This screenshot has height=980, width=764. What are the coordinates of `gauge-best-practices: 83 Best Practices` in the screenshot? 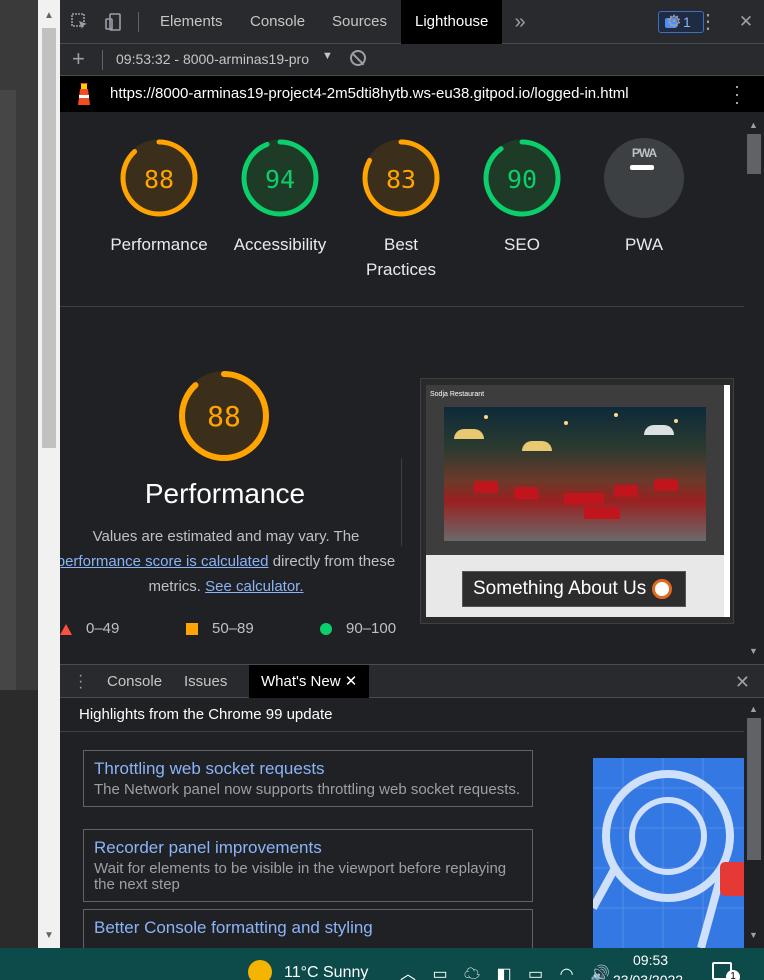 It's located at (401, 210).